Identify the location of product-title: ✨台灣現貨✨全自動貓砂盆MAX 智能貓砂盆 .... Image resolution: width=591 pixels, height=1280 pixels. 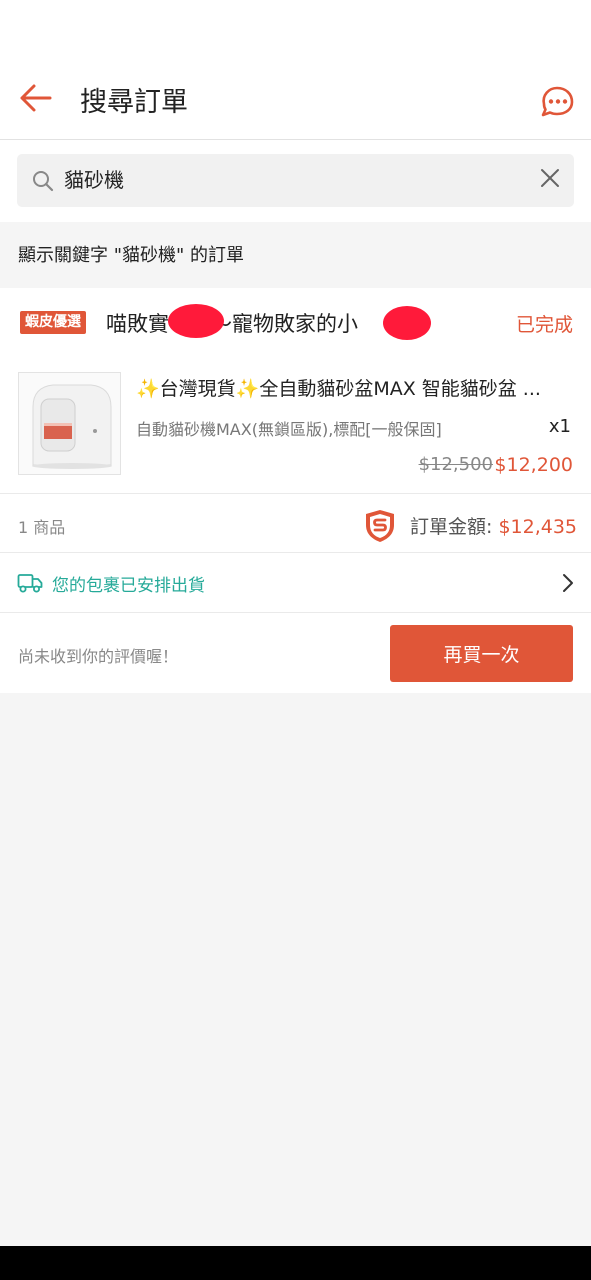
(338, 389).